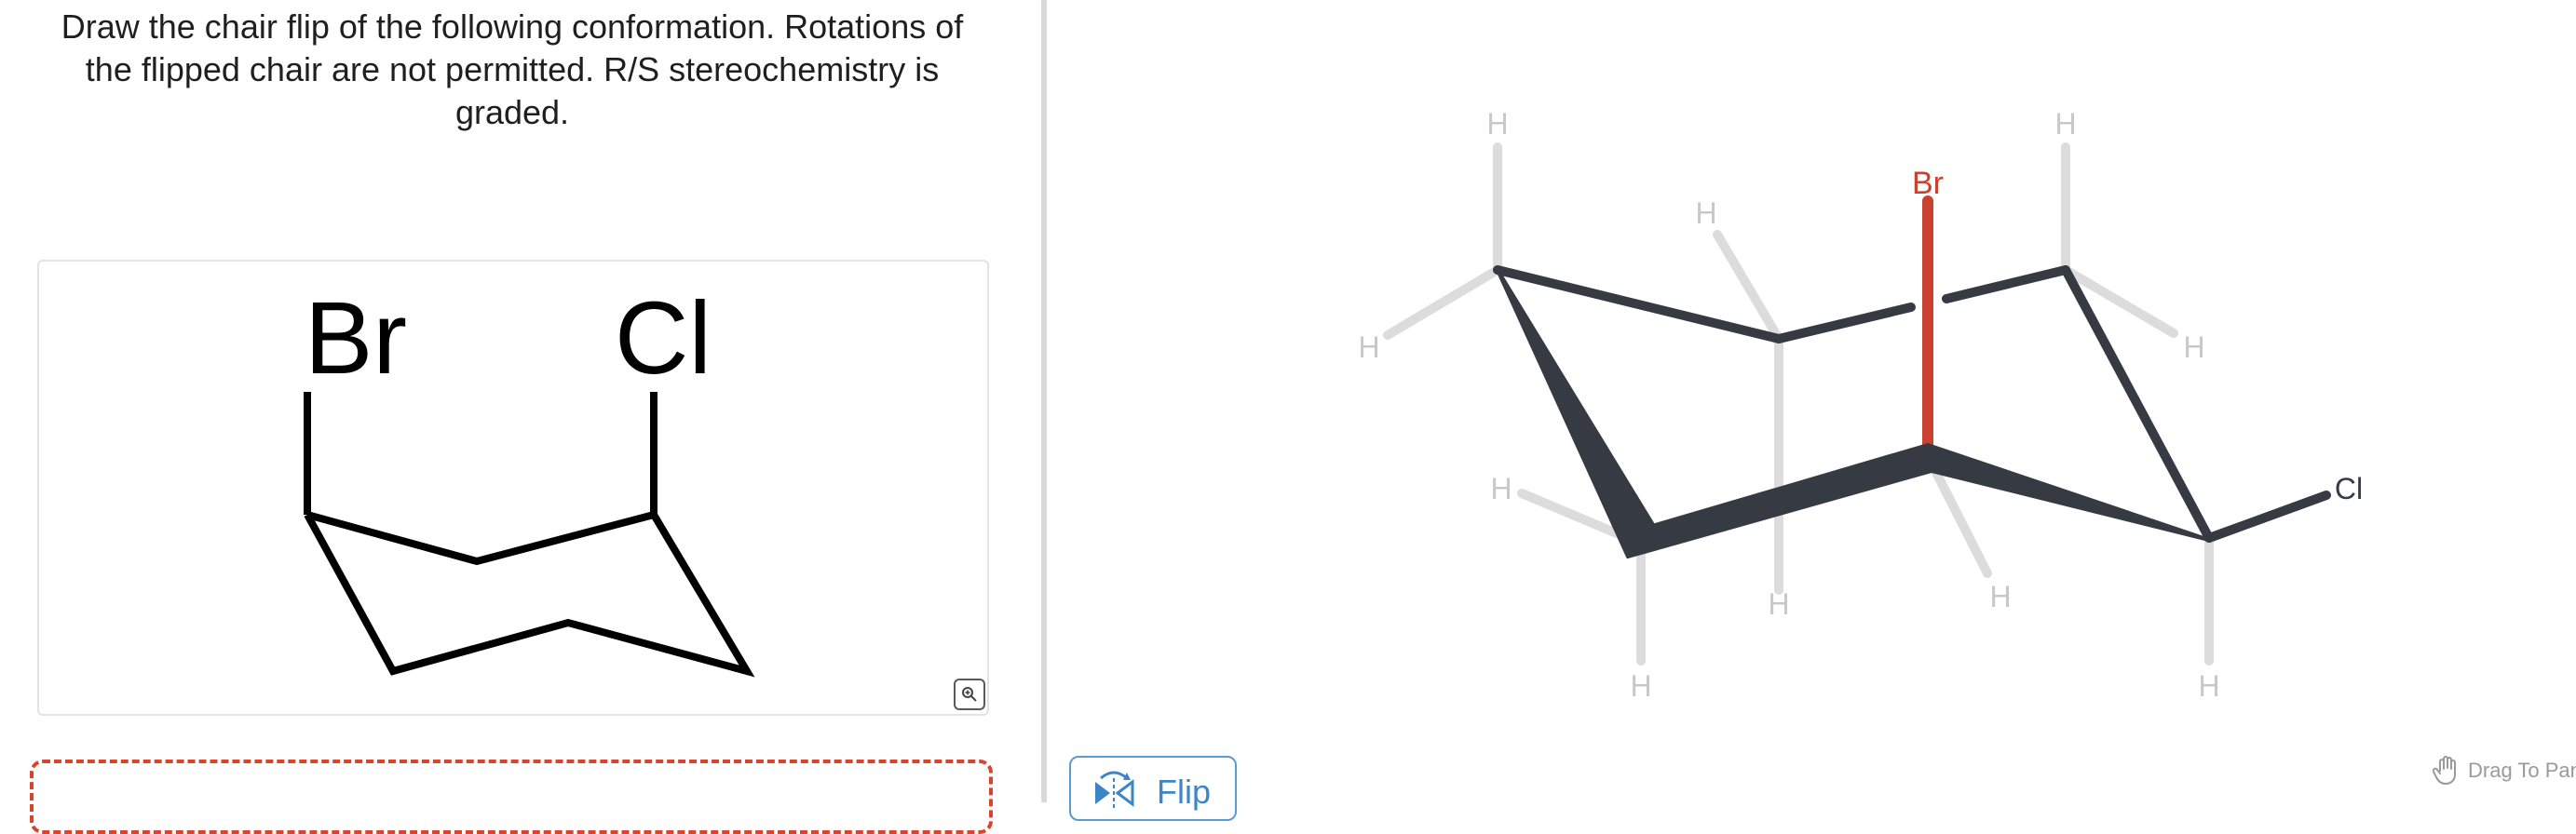 Image resolution: width=2576 pixels, height=834 pixels. I want to click on br-label: Br, so click(356, 338).